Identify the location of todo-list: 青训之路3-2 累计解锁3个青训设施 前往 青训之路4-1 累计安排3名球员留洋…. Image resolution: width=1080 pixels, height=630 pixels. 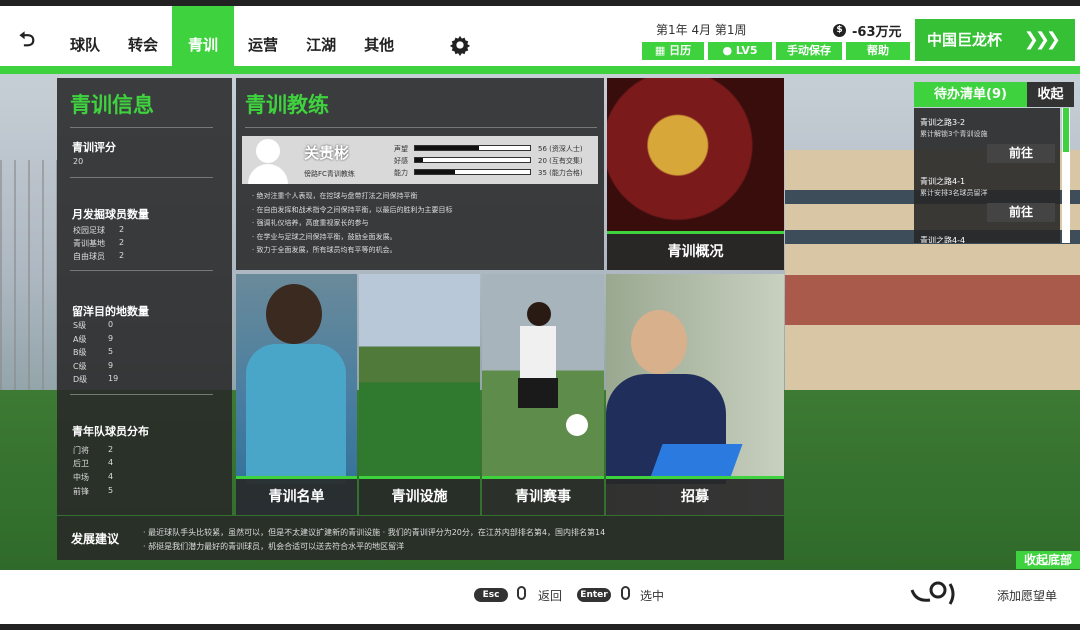
(987, 175).